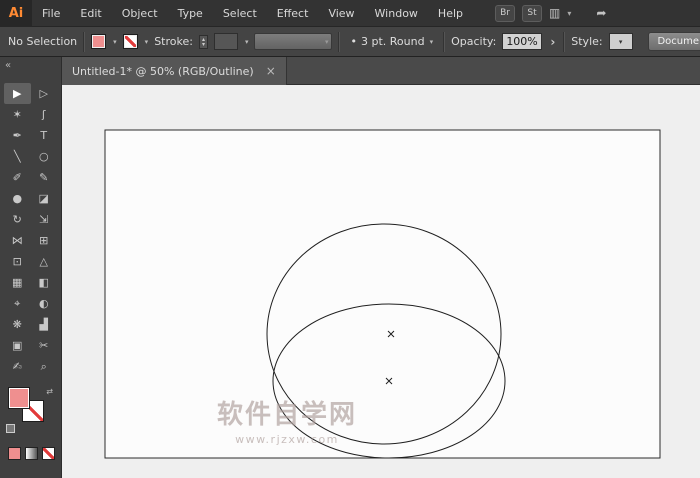 This screenshot has height=478, width=700. What do you see at coordinates (44, 177) in the screenshot?
I see `pencil-tool: ✎` at bounding box center [44, 177].